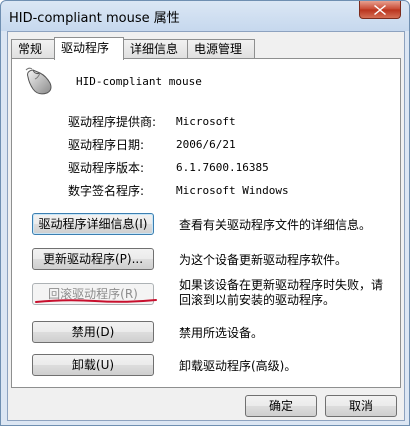 Image resolution: width=412 pixels, height=428 pixels. What do you see at coordinates (221, 333) in the screenshot?
I see `disable-desc: 禁用所选设备。` at bounding box center [221, 333].